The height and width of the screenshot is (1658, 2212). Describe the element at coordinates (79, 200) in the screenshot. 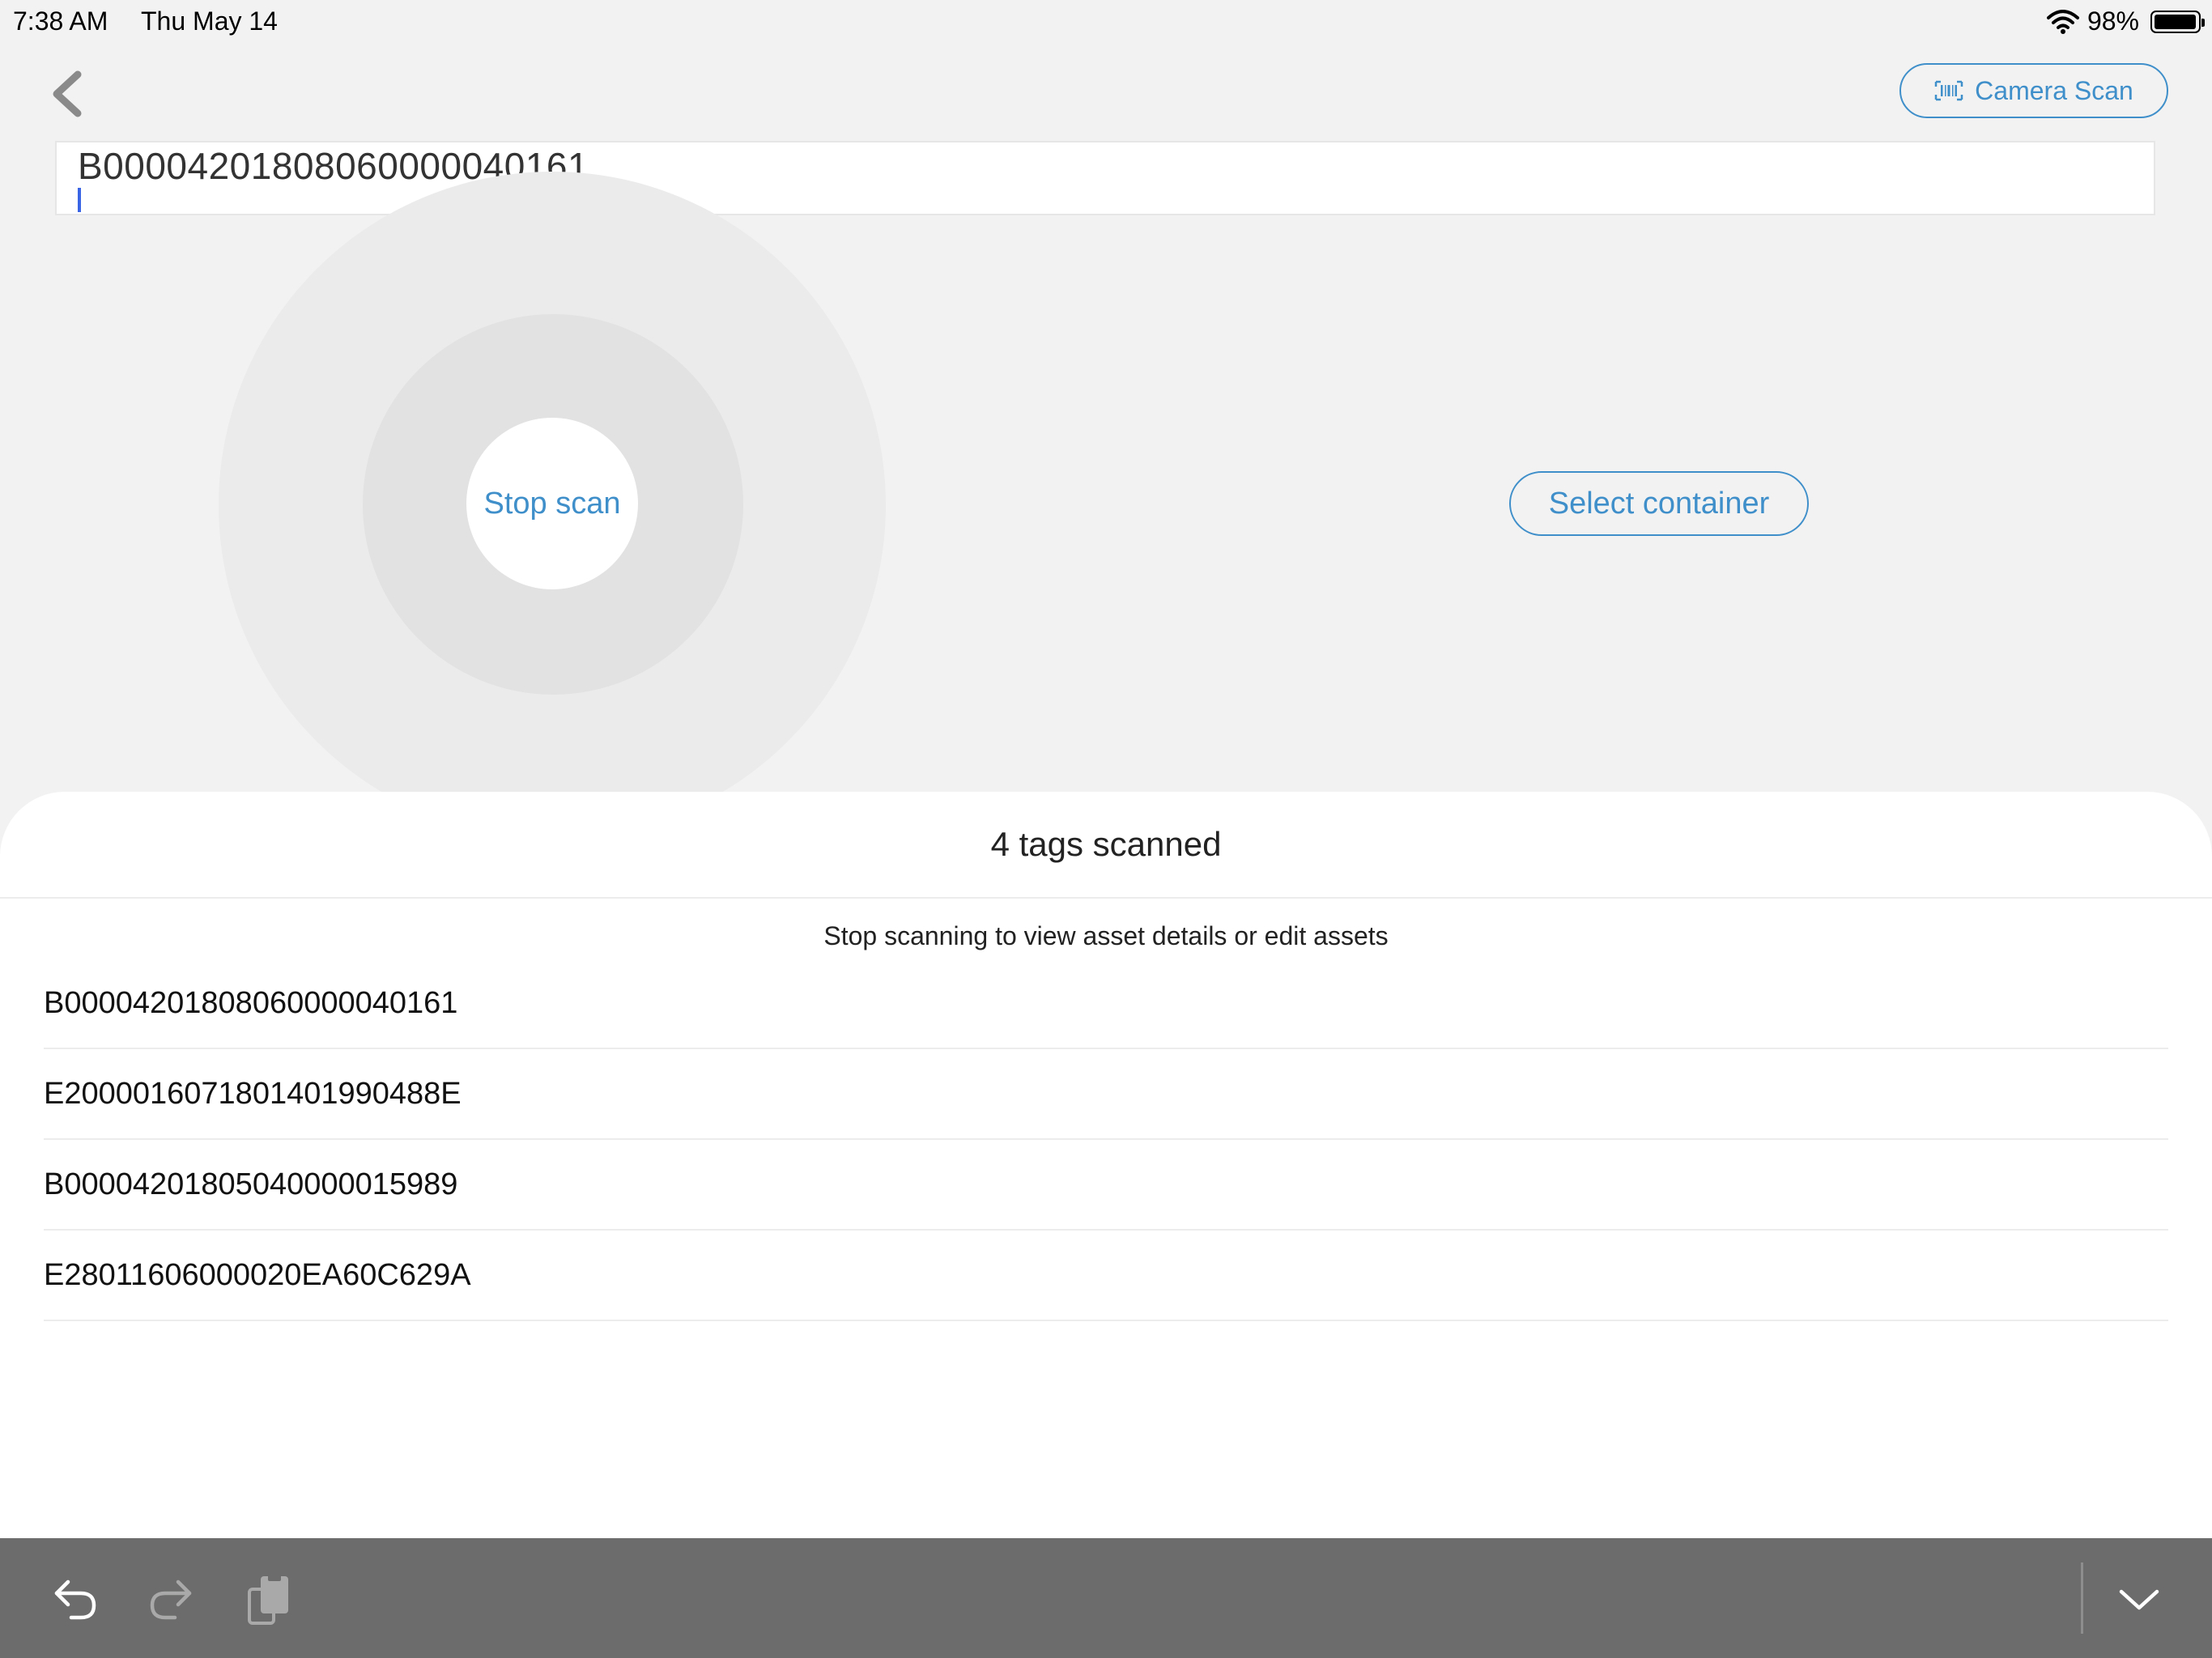

I see `text-caret` at that location.